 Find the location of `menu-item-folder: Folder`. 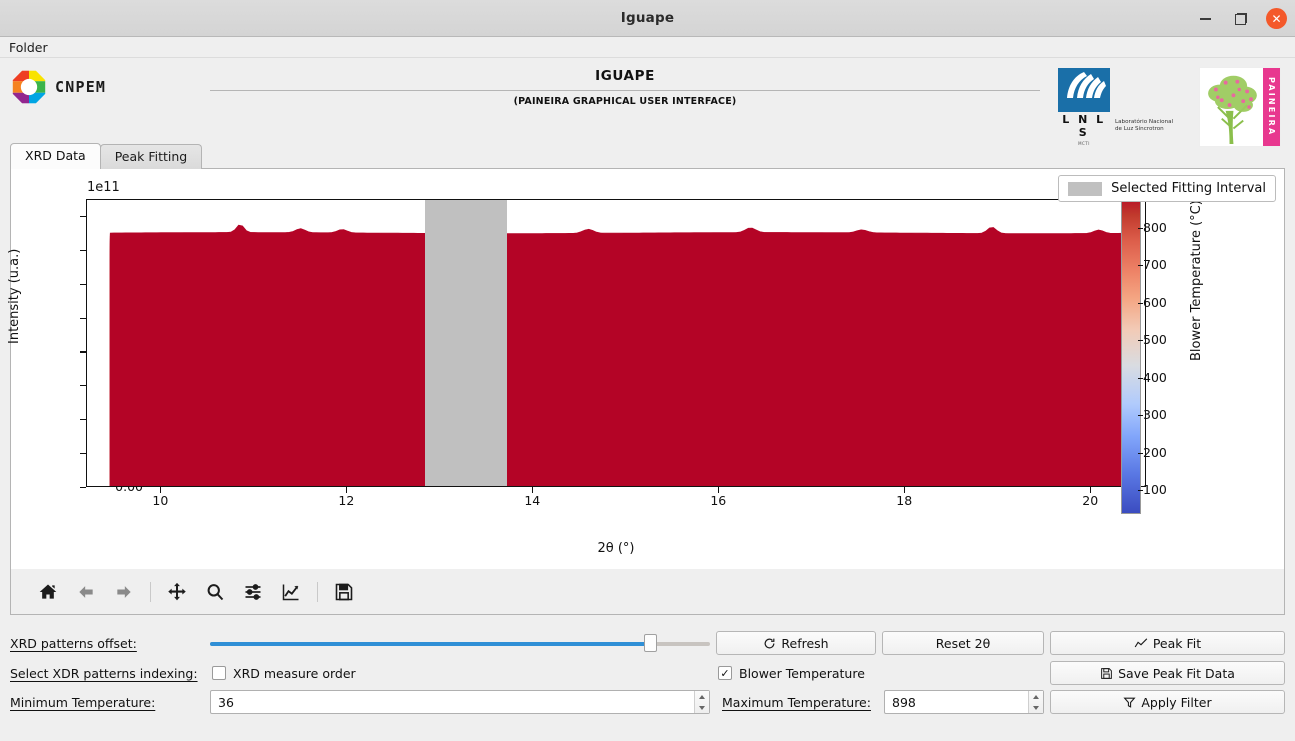

menu-item-folder: Folder is located at coordinates (28, 47).